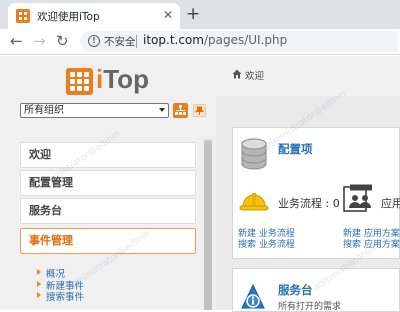 This screenshot has height=312, width=400. I want to click on search-business-process-link: 搜索 业务流程, so click(266, 243).